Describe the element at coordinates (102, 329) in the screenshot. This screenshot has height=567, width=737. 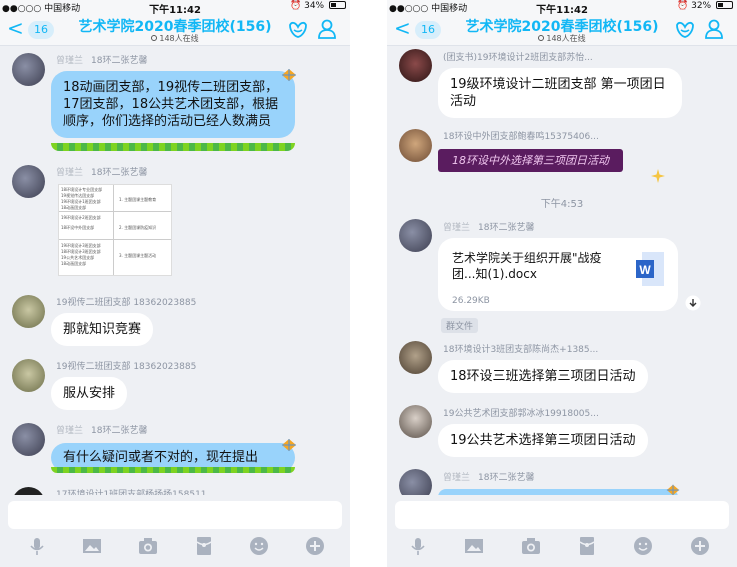
I see `message-bubble: 那就知识竞赛` at that location.